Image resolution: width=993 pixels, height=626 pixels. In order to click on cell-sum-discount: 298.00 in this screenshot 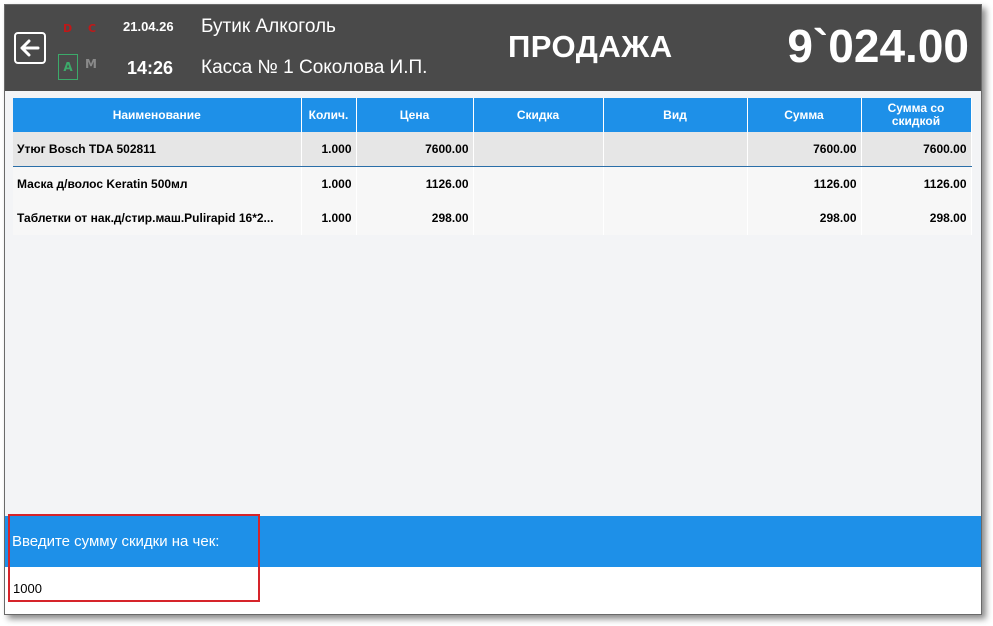, I will do `click(916, 218)`.